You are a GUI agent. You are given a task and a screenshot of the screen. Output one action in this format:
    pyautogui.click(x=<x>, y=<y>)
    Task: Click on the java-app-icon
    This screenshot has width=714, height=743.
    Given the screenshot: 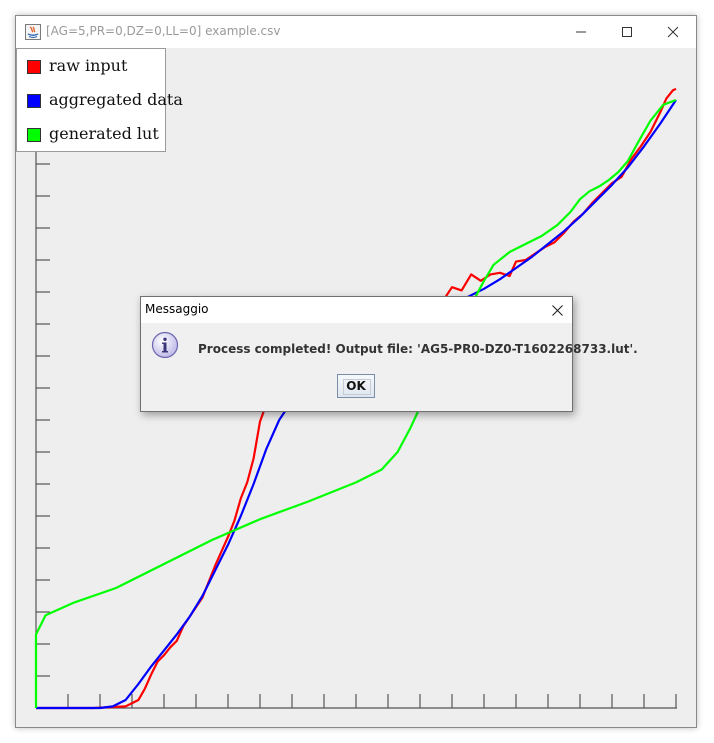 What is the action you would take?
    pyautogui.click(x=33, y=32)
    